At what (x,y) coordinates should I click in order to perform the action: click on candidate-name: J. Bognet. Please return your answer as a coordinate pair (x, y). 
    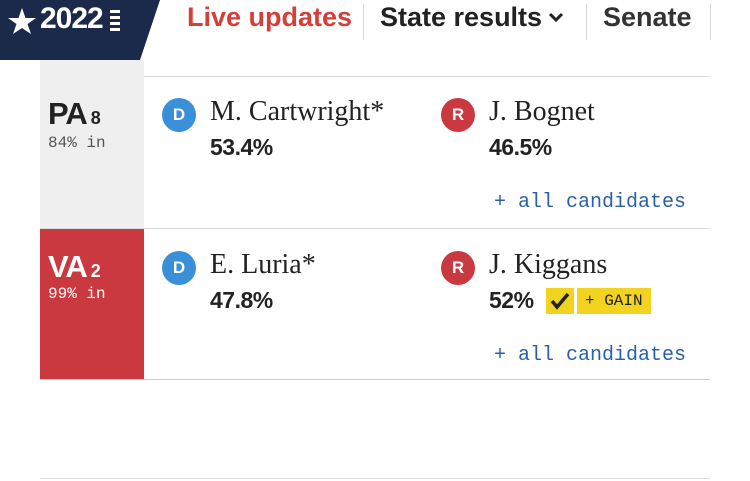
    Looking at the image, I should click on (542, 111).